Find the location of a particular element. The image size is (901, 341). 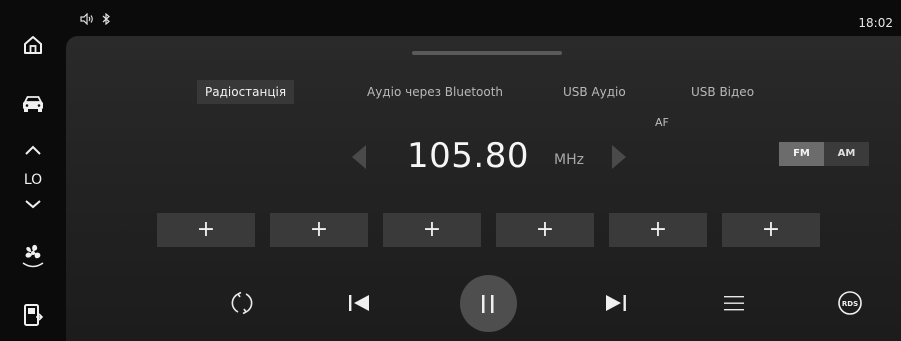

preset-button-6: + is located at coordinates (771, 230).